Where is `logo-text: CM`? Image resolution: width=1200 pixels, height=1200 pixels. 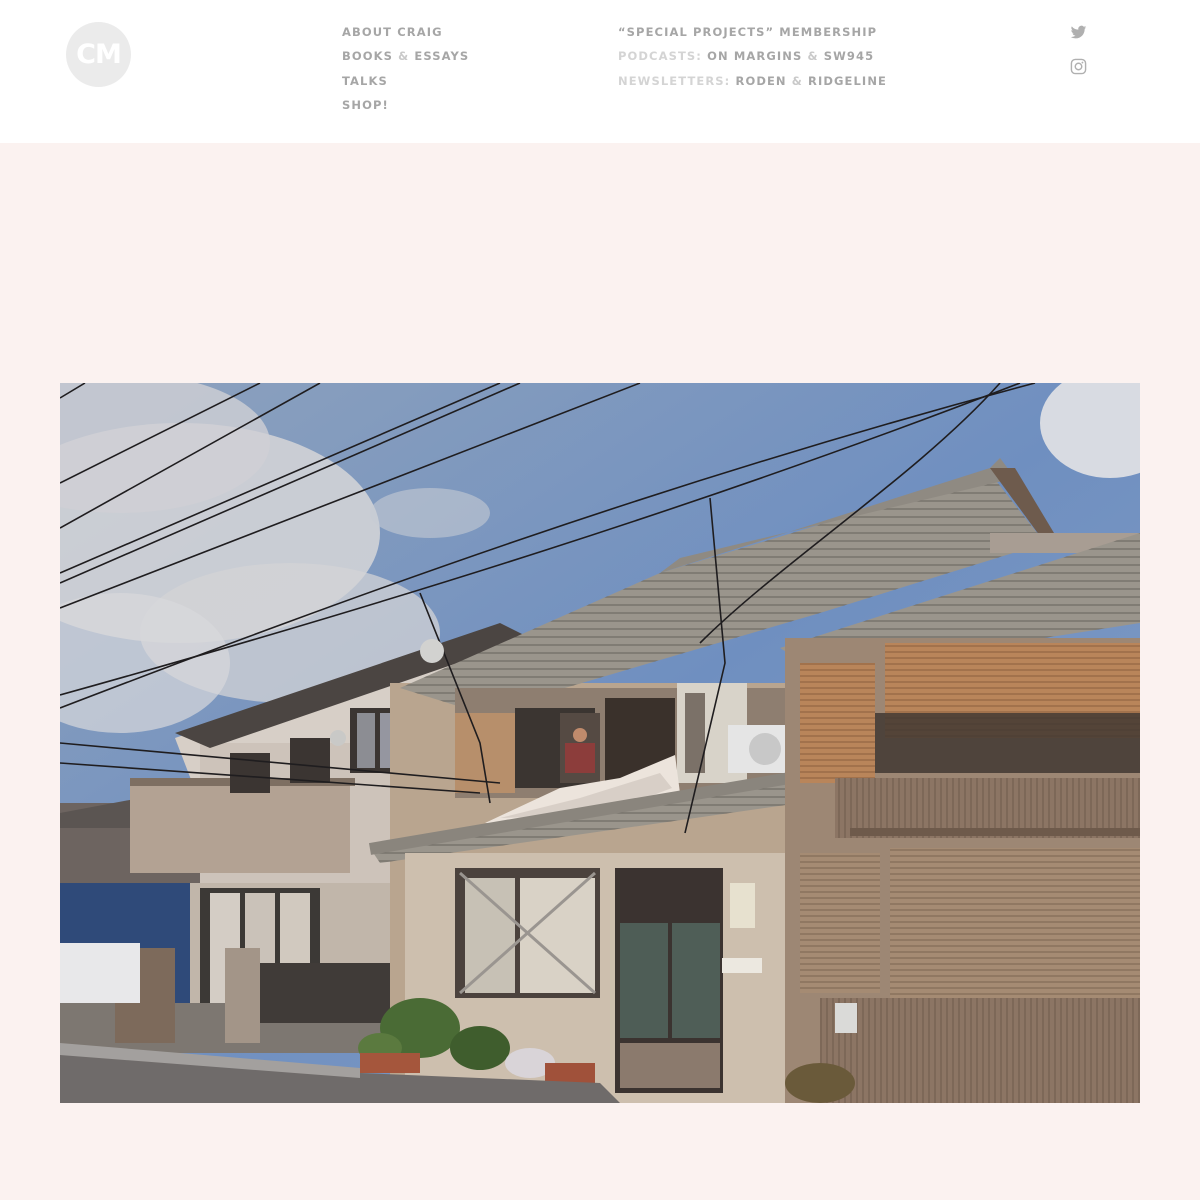
logo-text: CM is located at coordinates (99, 54).